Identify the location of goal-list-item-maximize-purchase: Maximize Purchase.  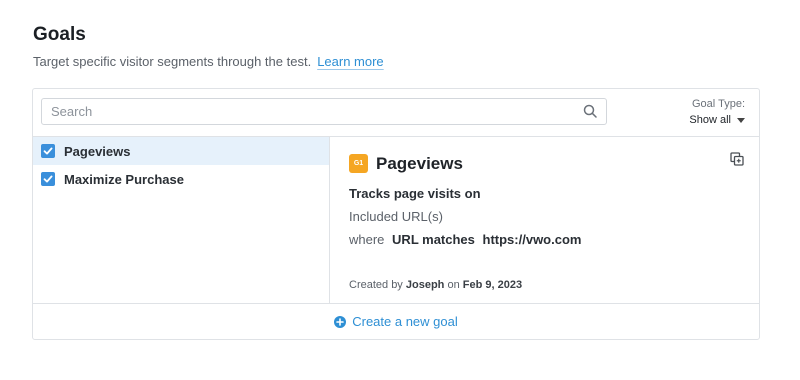
(181, 179).